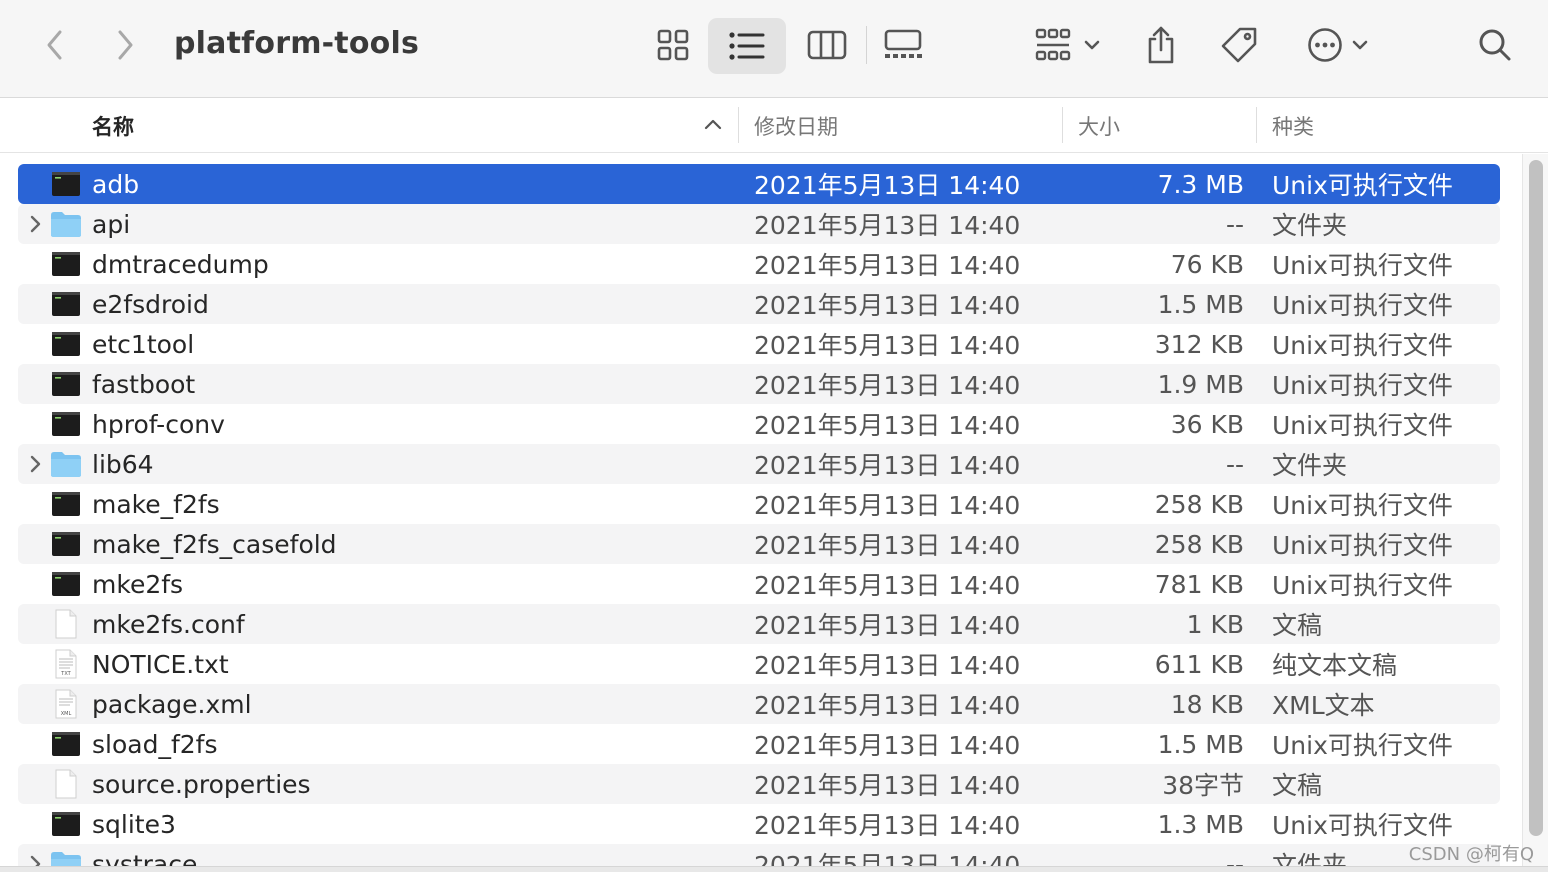 Image resolution: width=1548 pixels, height=872 pixels. I want to click on tags-button, so click(1239, 45).